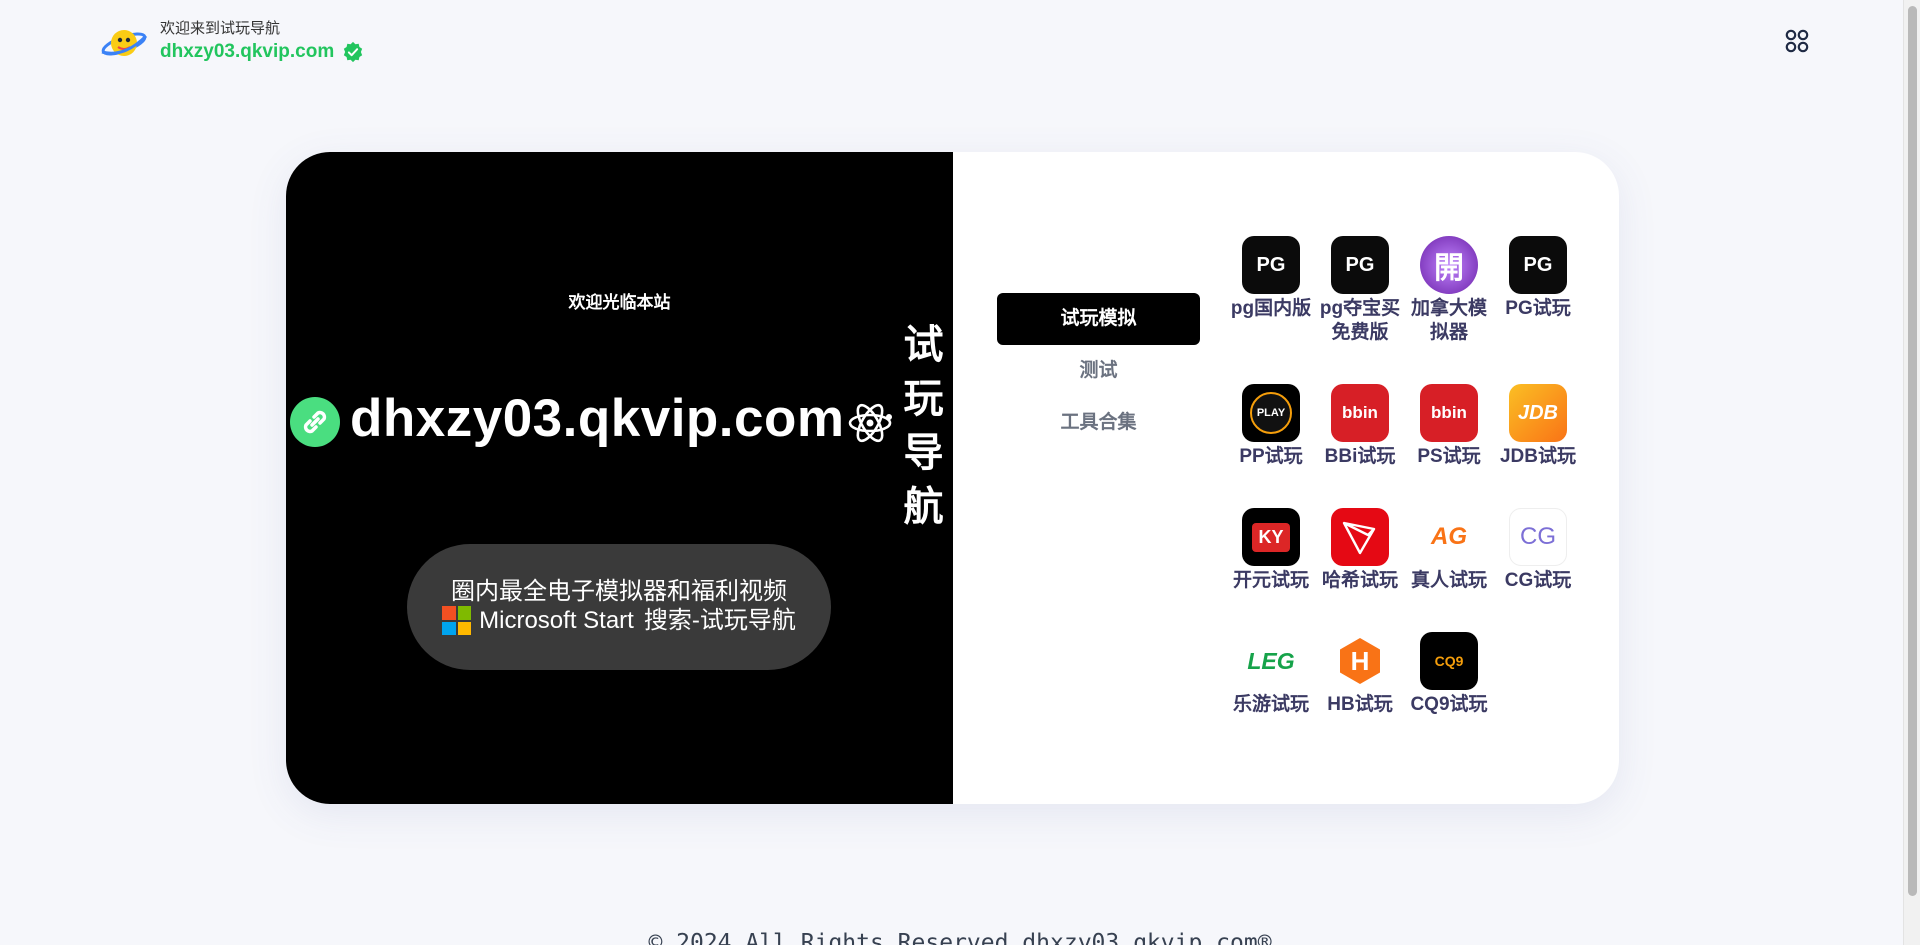 The width and height of the screenshot is (1920, 945). What do you see at coordinates (1449, 704) in the screenshot?
I see `game-label: CQ9试玩` at bounding box center [1449, 704].